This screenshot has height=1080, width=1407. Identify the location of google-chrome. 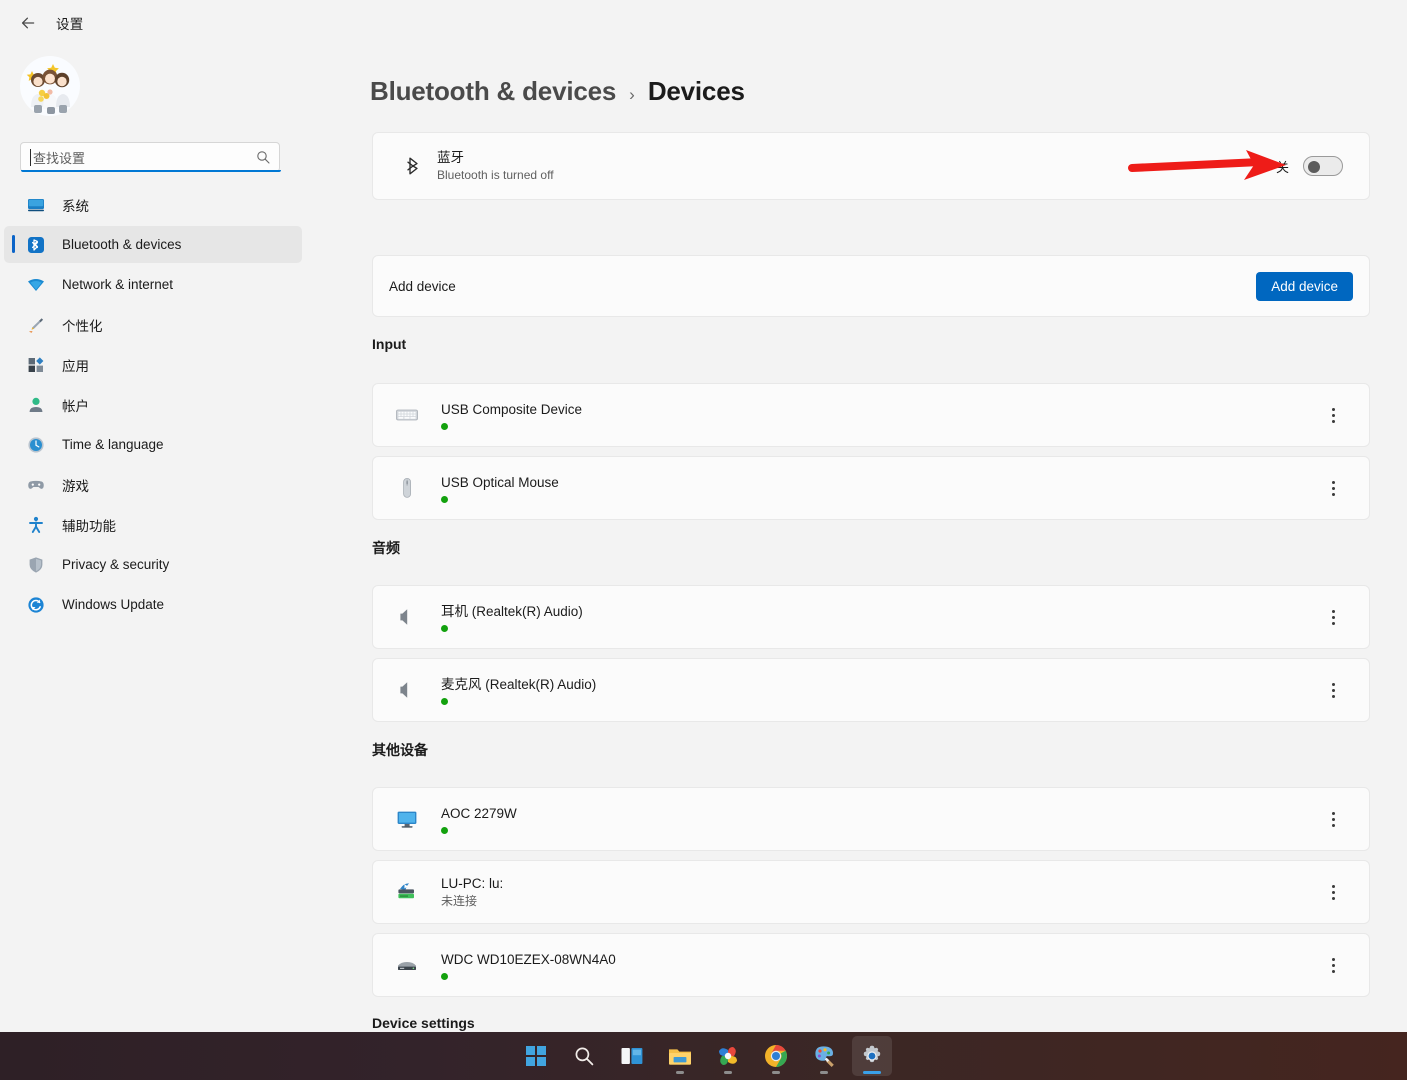
(776, 1056).